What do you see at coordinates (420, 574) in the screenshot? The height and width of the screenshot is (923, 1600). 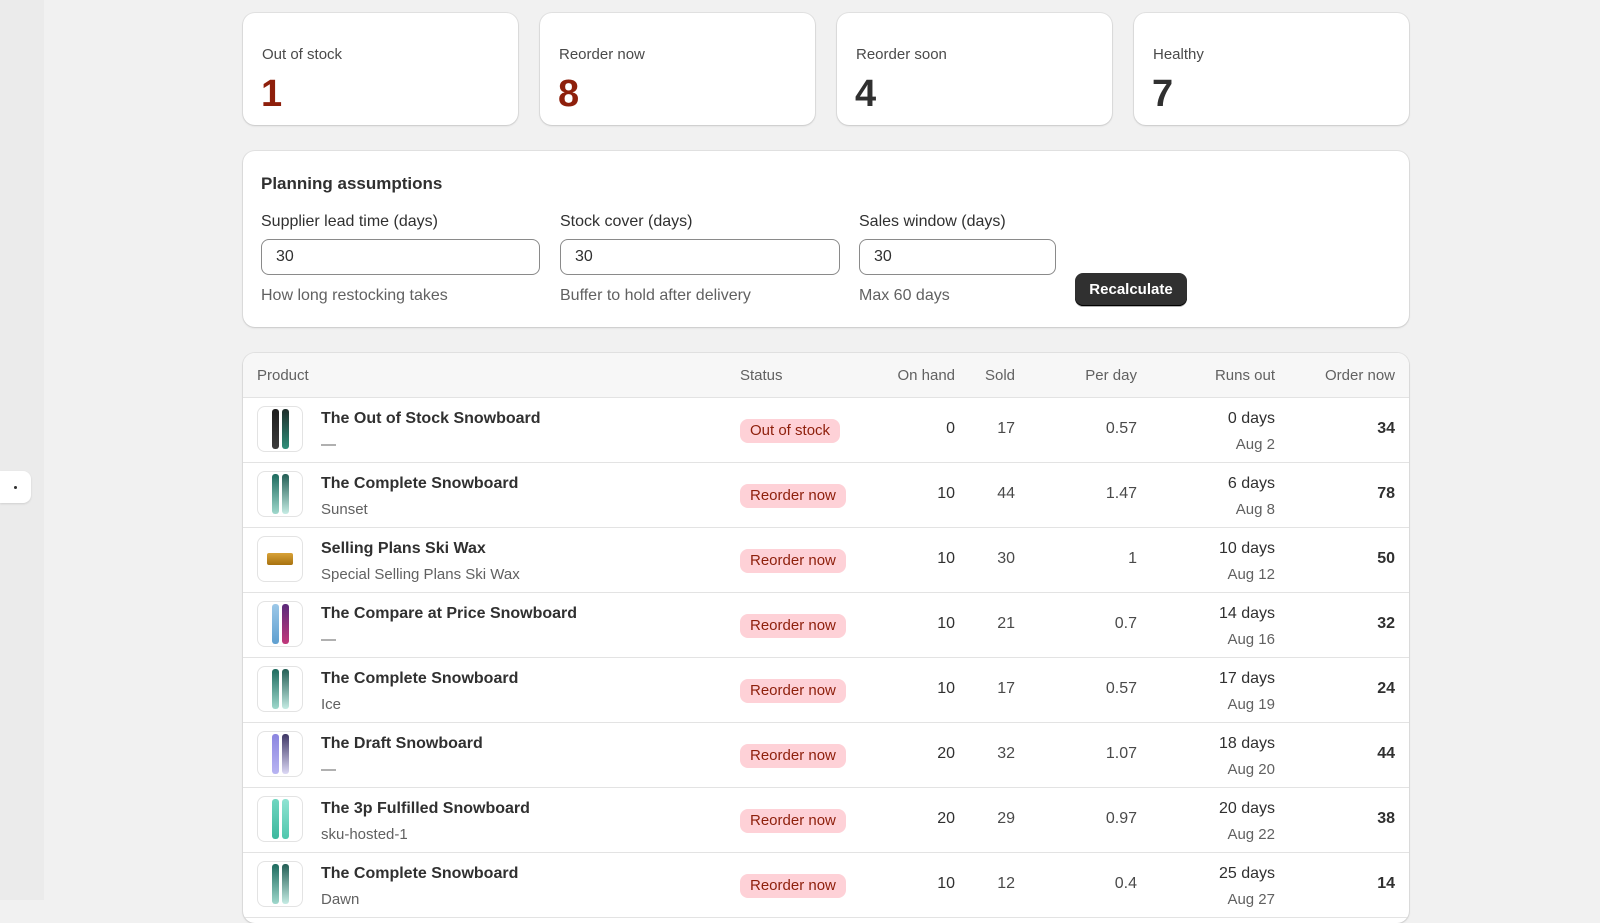 I see `product-variant: Special Selling Plans Ski Wax` at bounding box center [420, 574].